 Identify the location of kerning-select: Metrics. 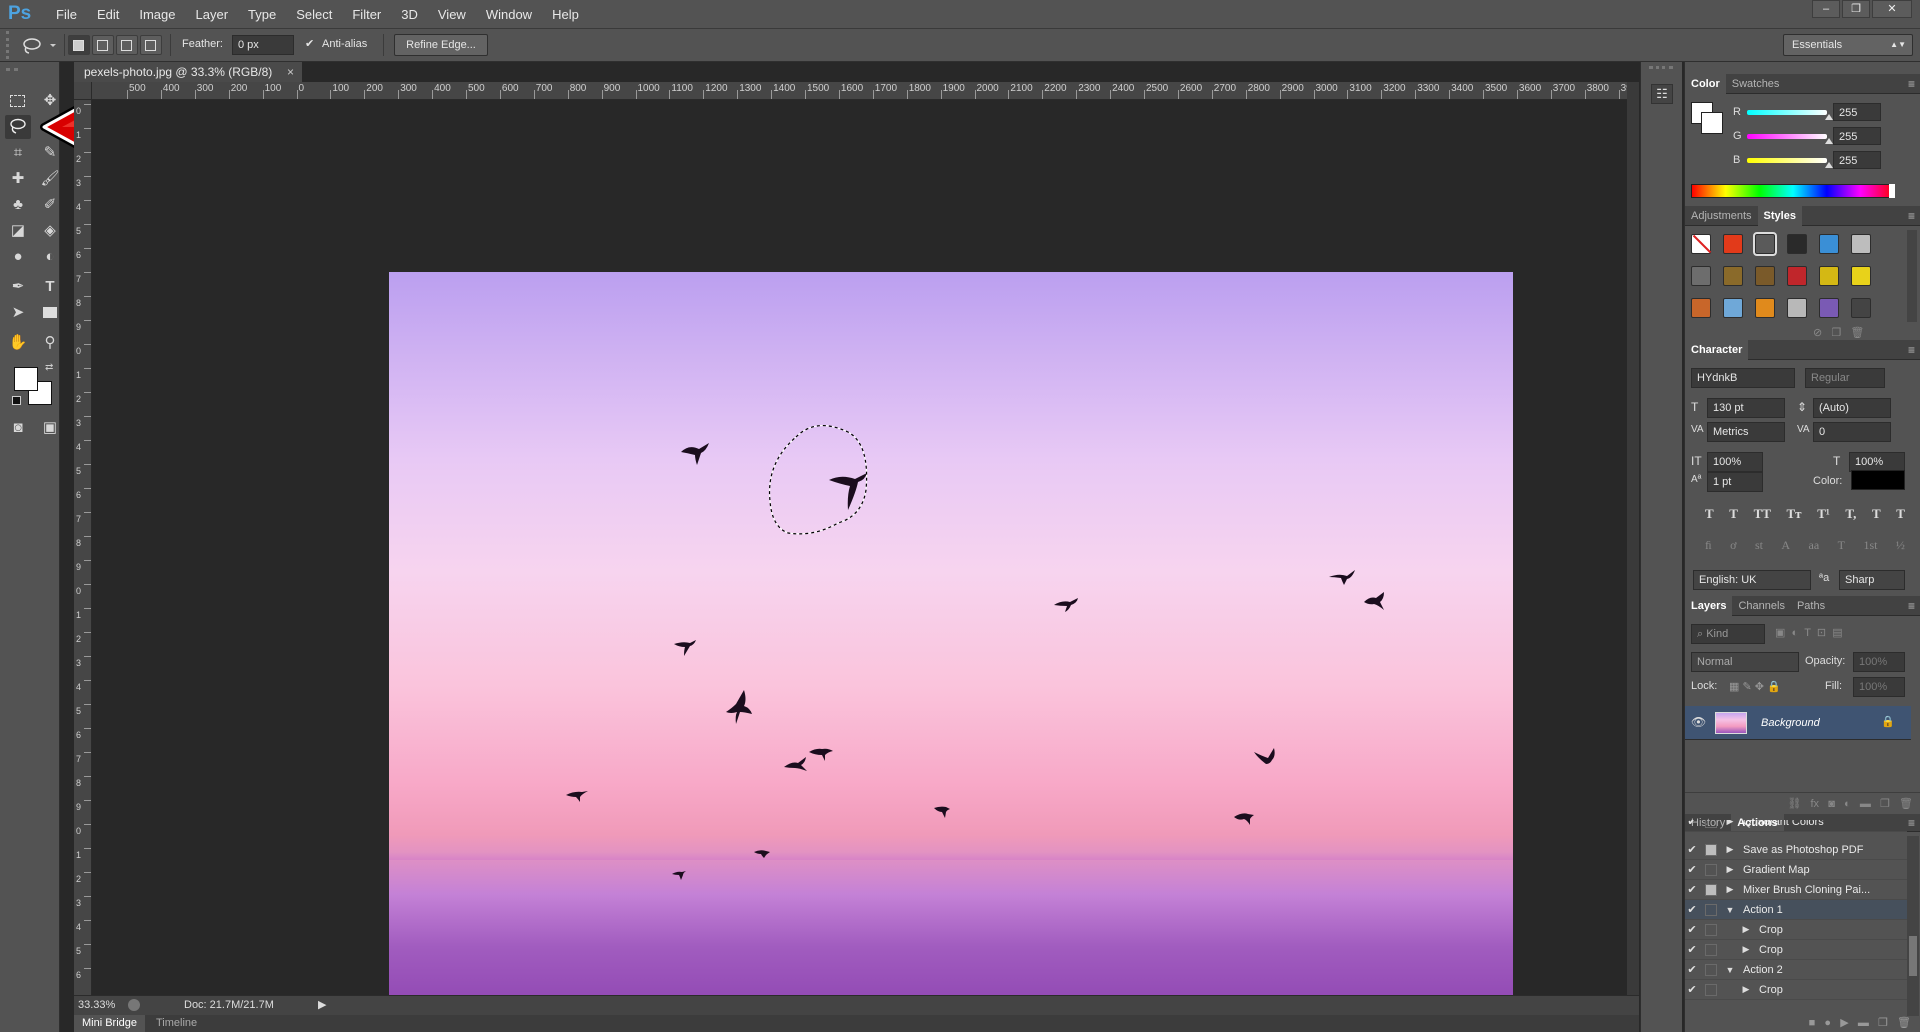
(1746, 432).